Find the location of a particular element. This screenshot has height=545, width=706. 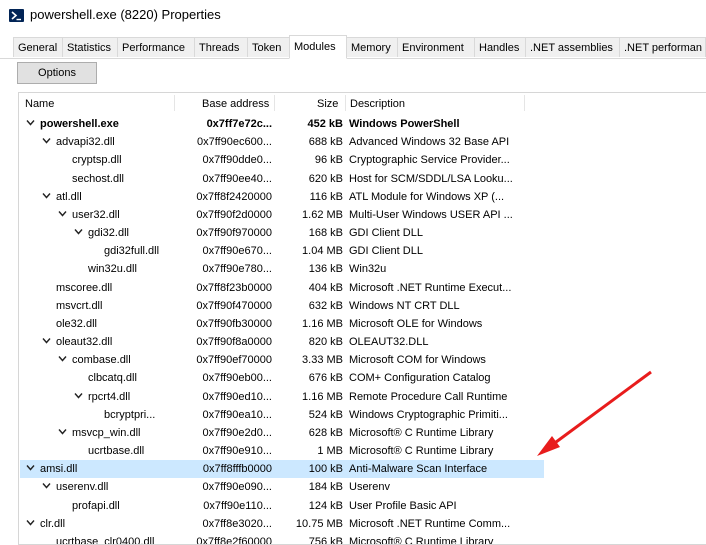

description-cell: User Profile Basic API is located at coordinates (403, 505).